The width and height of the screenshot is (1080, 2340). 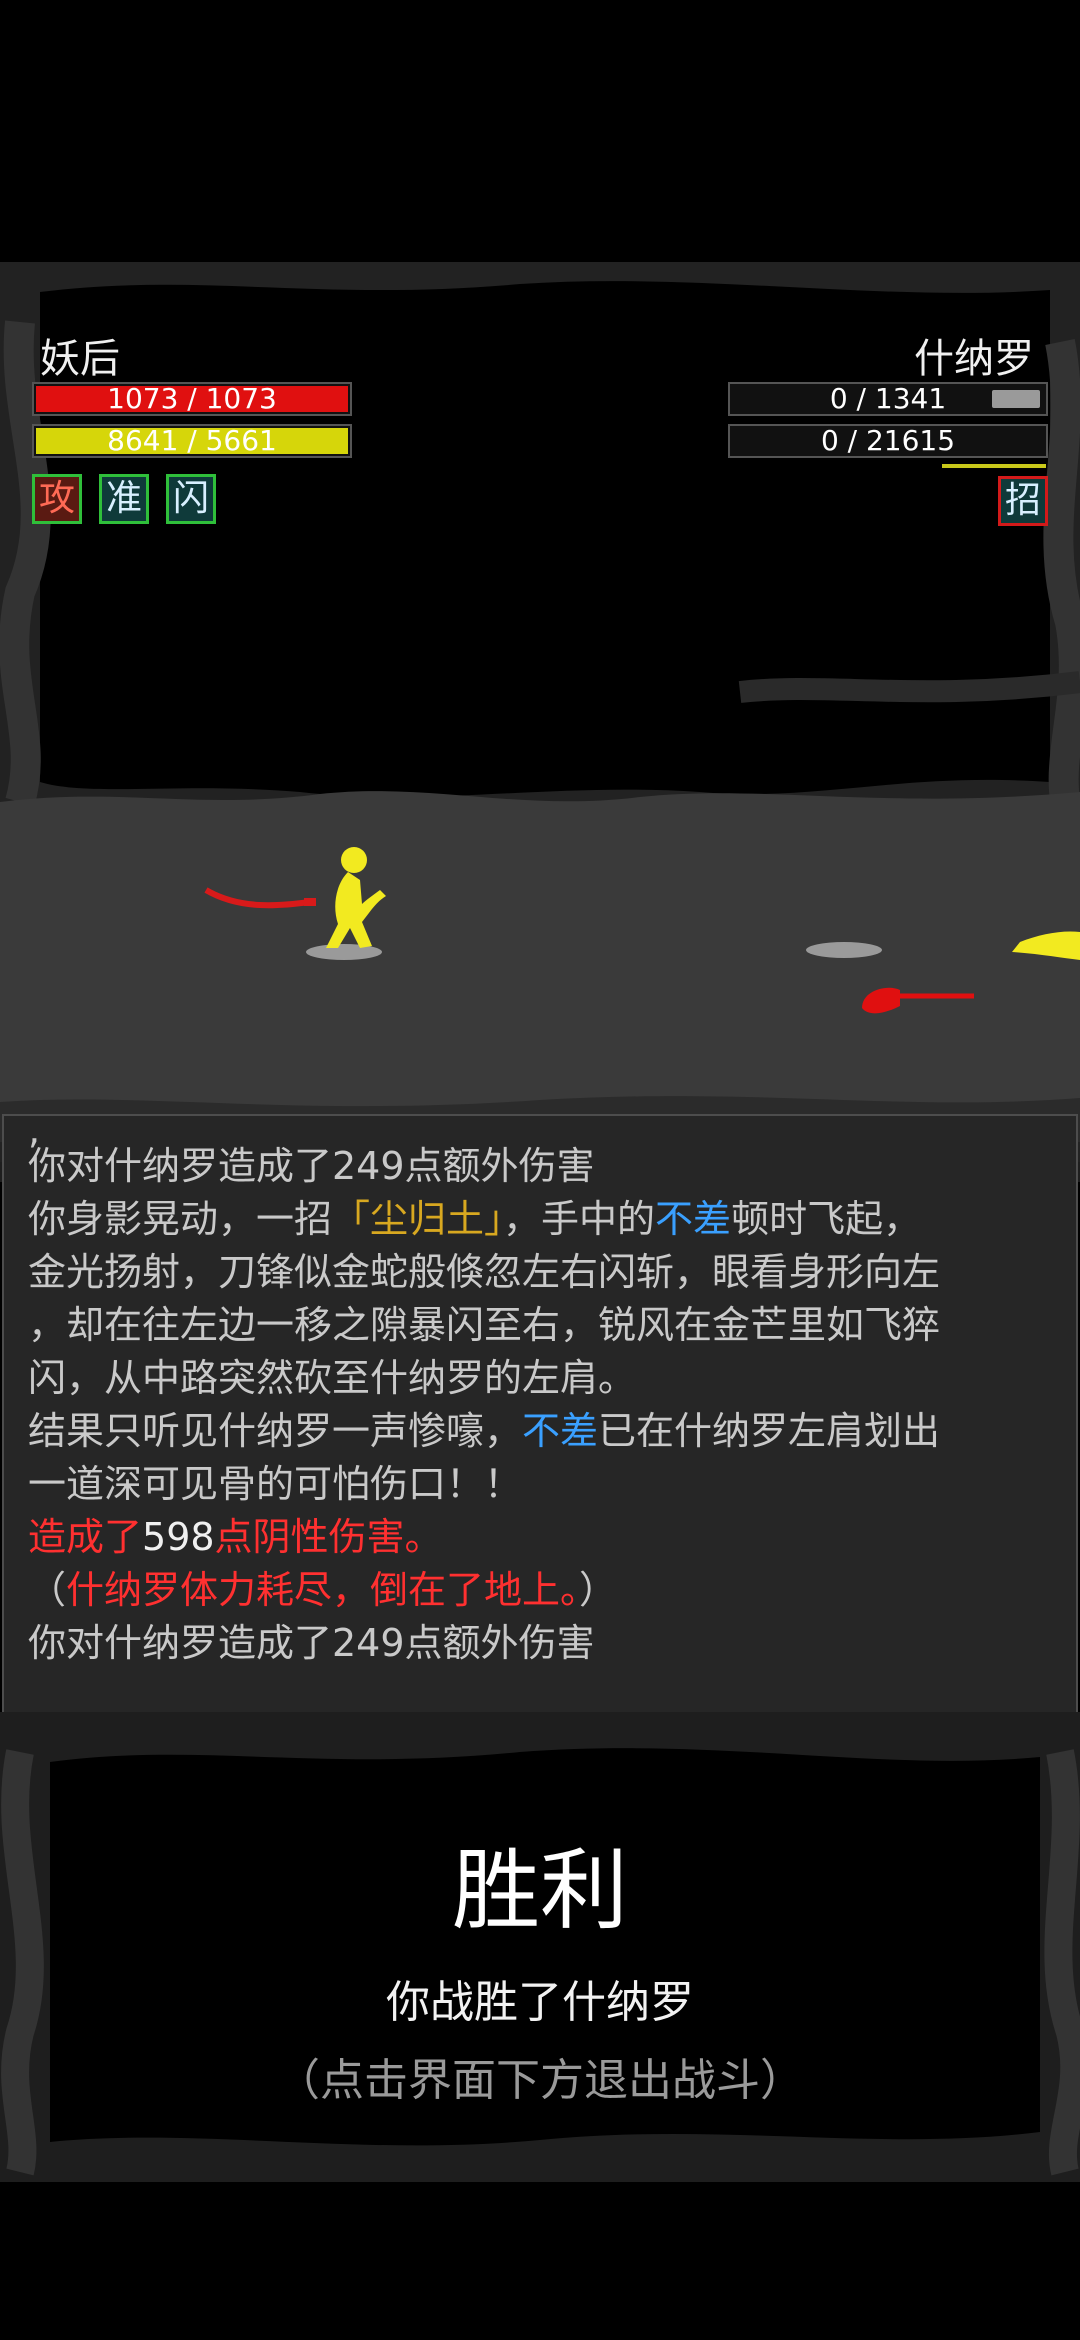 I want to click on enemy-hp-knob, so click(x=1016, y=399).